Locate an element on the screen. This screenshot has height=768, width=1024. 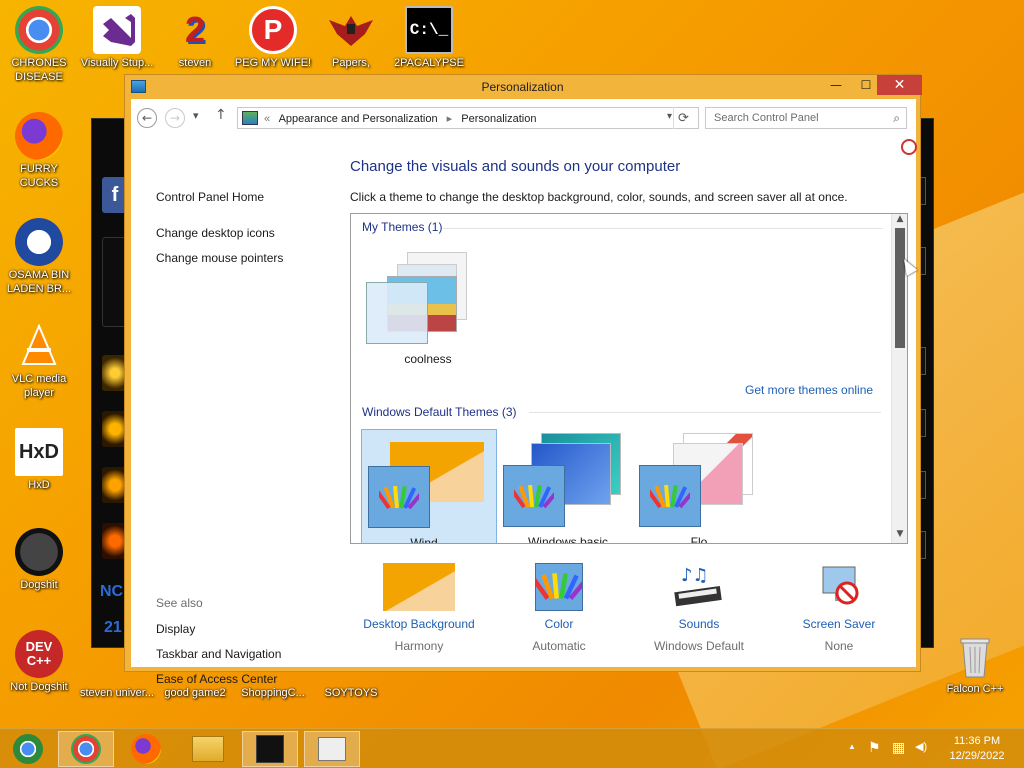
theme-coolness: coolness is located at coordinates (428, 309).